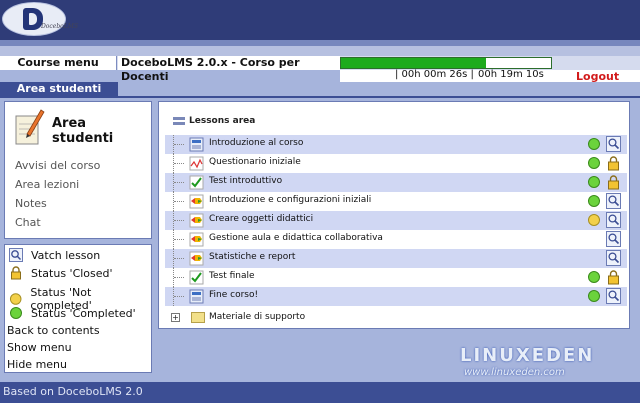  What do you see at coordinates (60, 26) in the screenshot?
I see `logo-text: DoceboLMS` at bounding box center [60, 26].